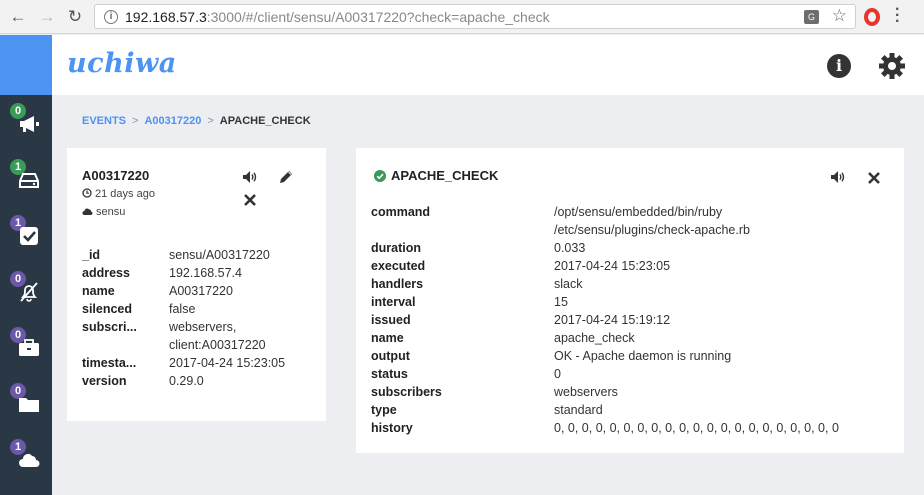  I want to click on field-key: _id, so click(91, 255).